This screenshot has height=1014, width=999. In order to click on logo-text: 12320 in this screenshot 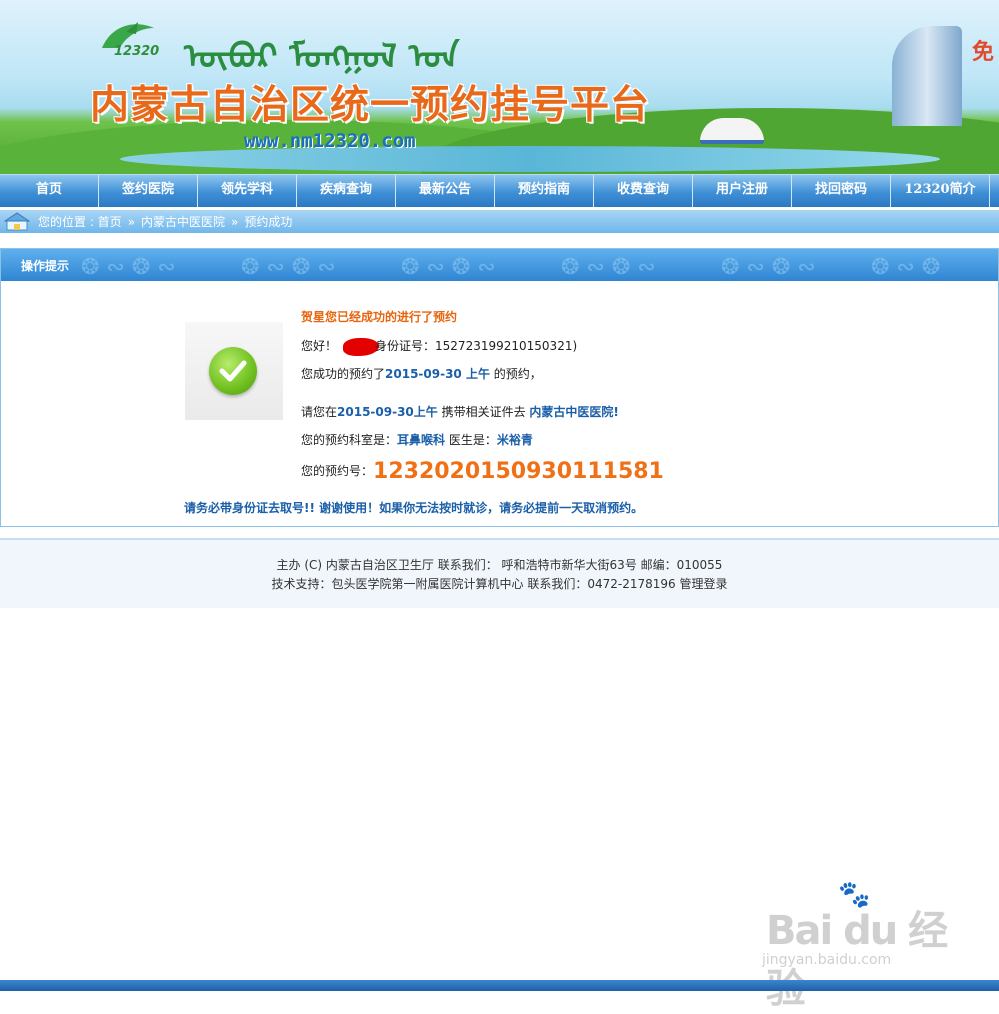, I will do `click(137, 51)`.